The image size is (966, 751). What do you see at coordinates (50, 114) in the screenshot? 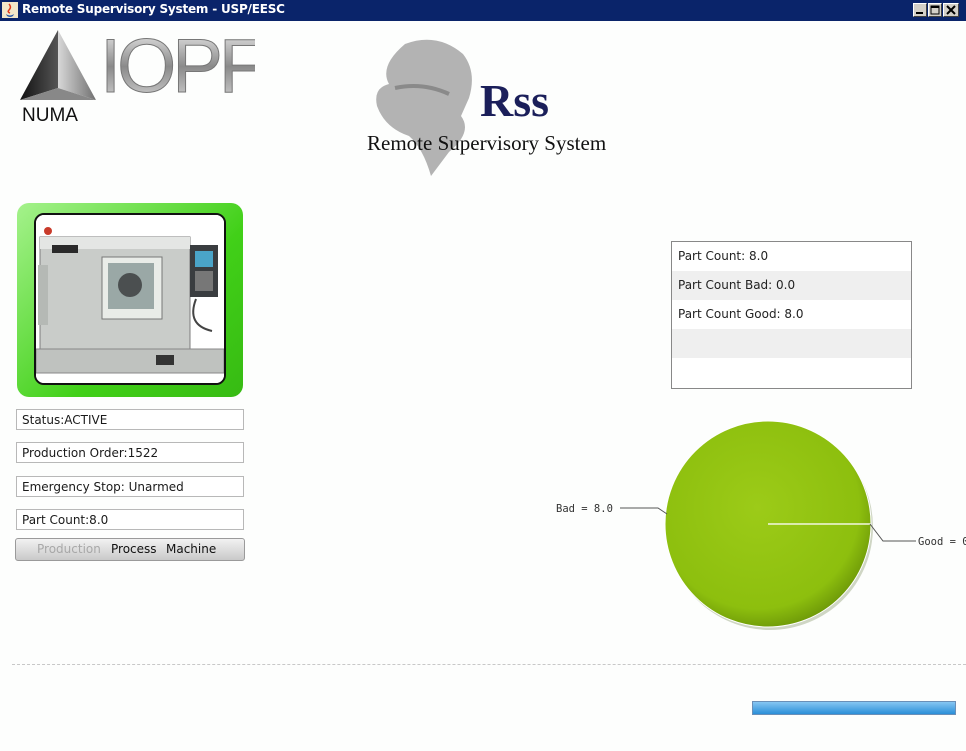
I see `numa-text: NUMA` at bounding box center [50, 114].